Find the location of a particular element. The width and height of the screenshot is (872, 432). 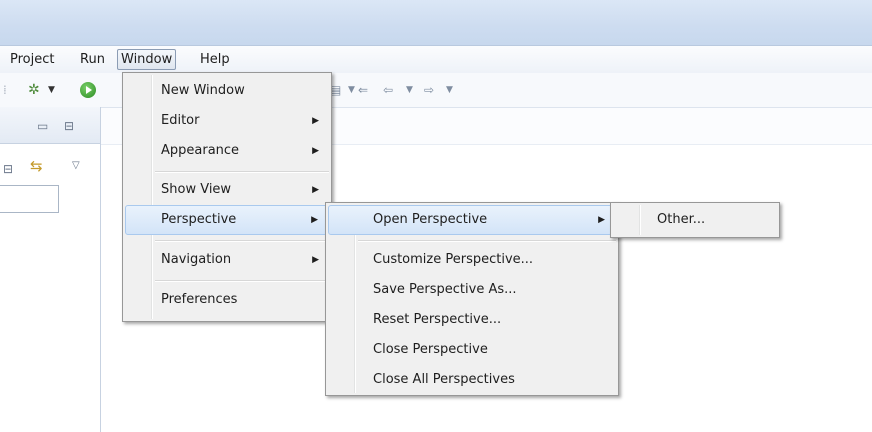

menu-item-editor: Editor ▶ is located at coordinates (227, 121).